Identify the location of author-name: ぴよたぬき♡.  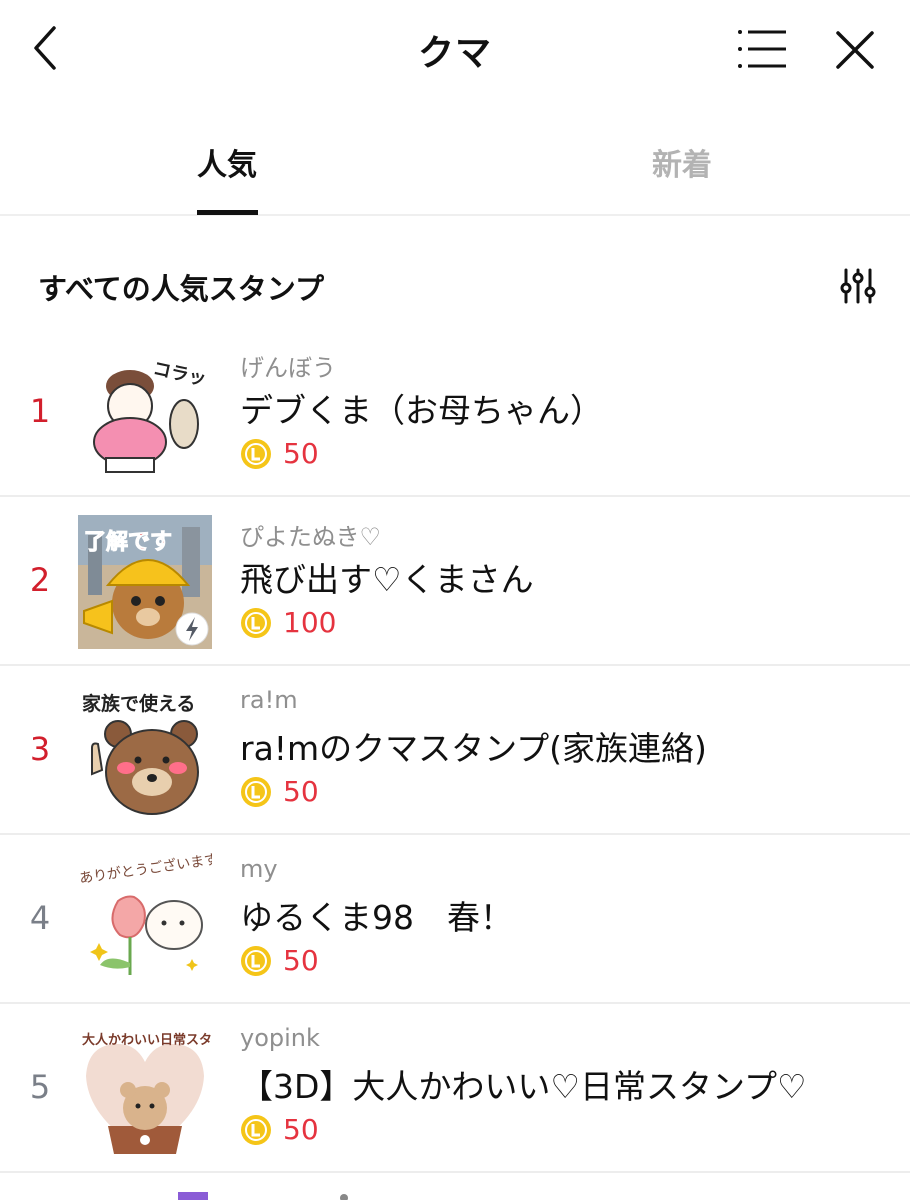
(311, 537).